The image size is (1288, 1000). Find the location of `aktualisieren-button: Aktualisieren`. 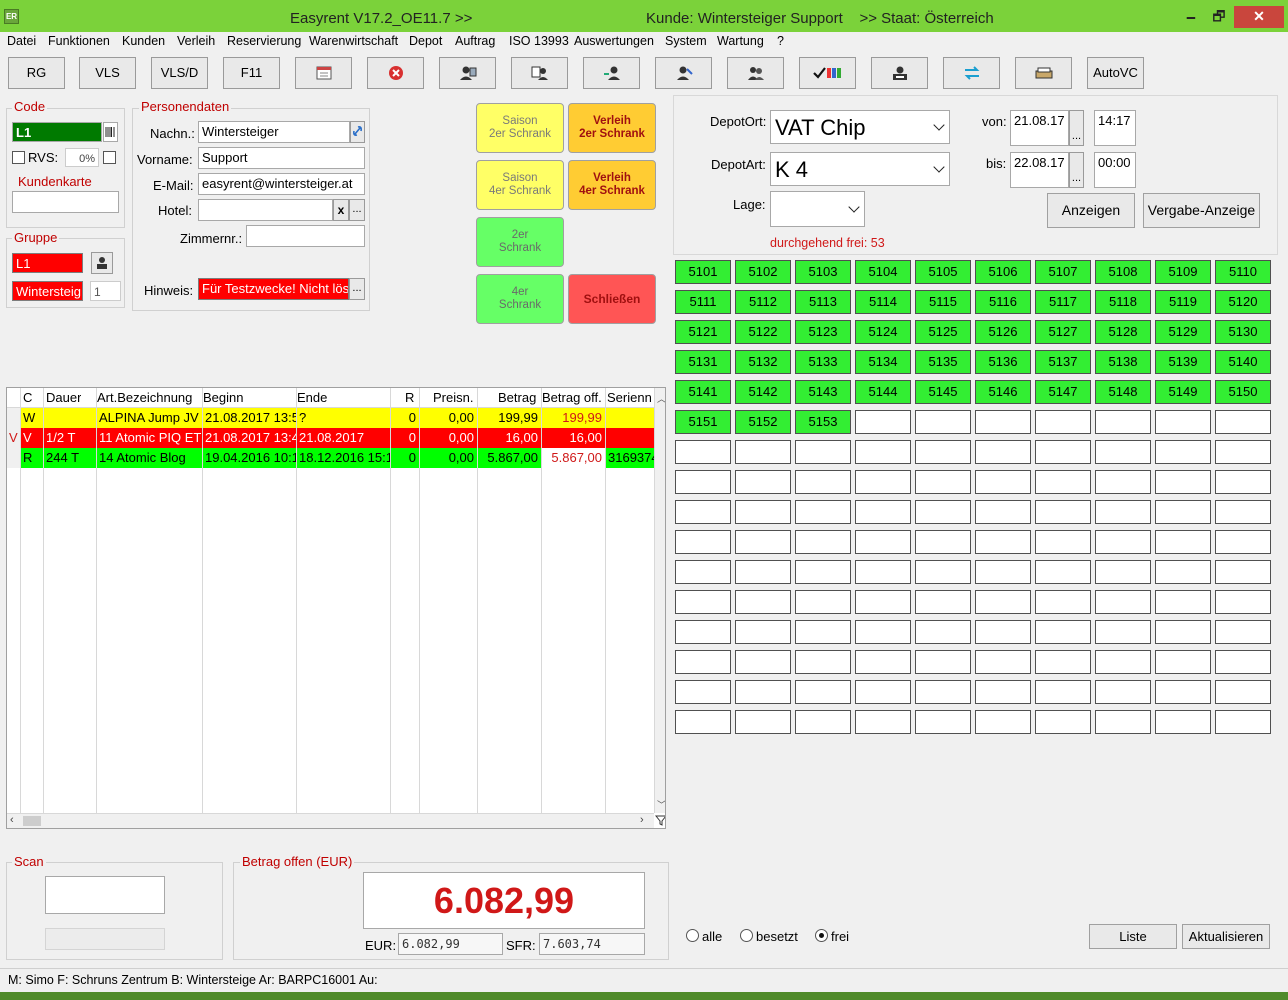

aktualisieren-button: Aktualisieren is located at coordinates (1226, 936).